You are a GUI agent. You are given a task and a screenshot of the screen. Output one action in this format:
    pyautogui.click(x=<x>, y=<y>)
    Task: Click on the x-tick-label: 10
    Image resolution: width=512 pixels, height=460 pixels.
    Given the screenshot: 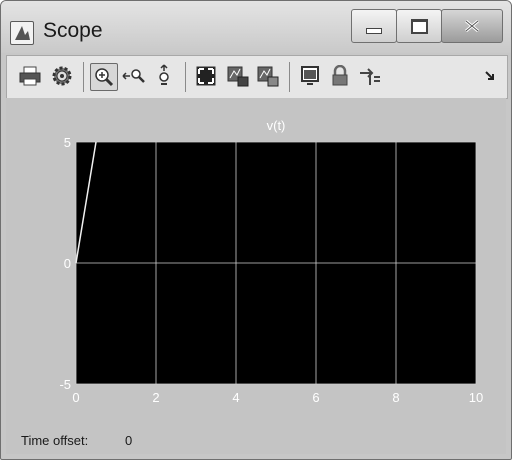 What is the action you would take?
    pyautogui.click(x=476, y=397)
    